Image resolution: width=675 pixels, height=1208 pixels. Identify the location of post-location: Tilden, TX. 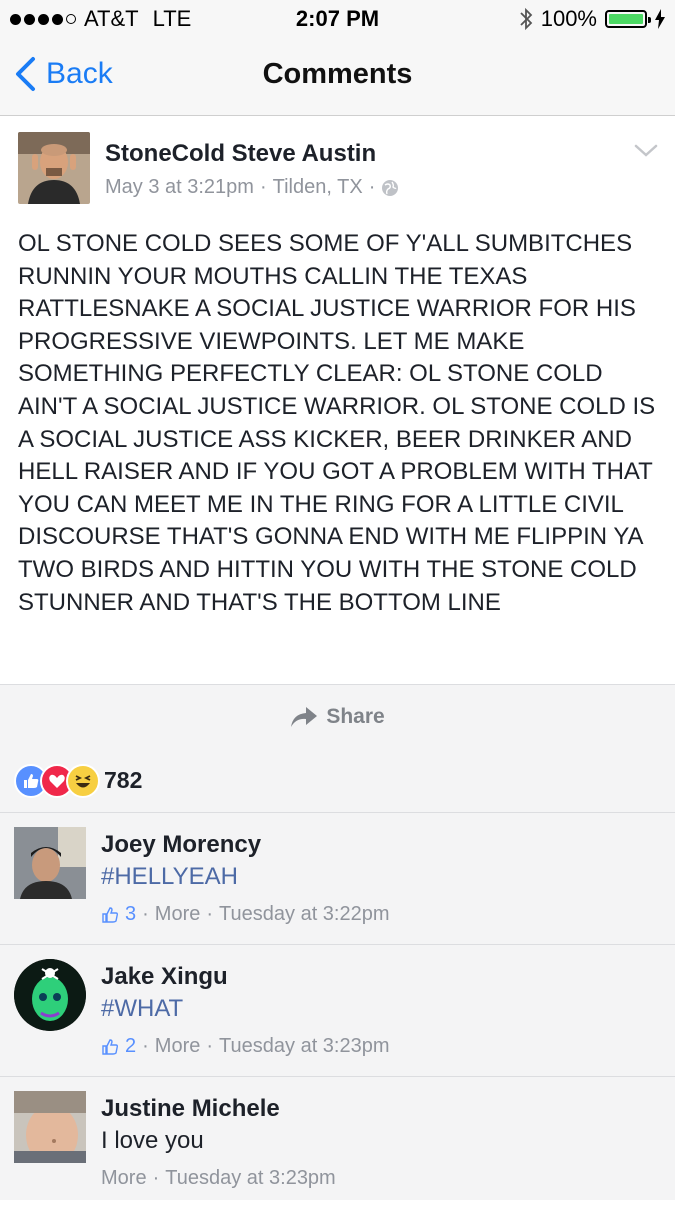
(318, 187).